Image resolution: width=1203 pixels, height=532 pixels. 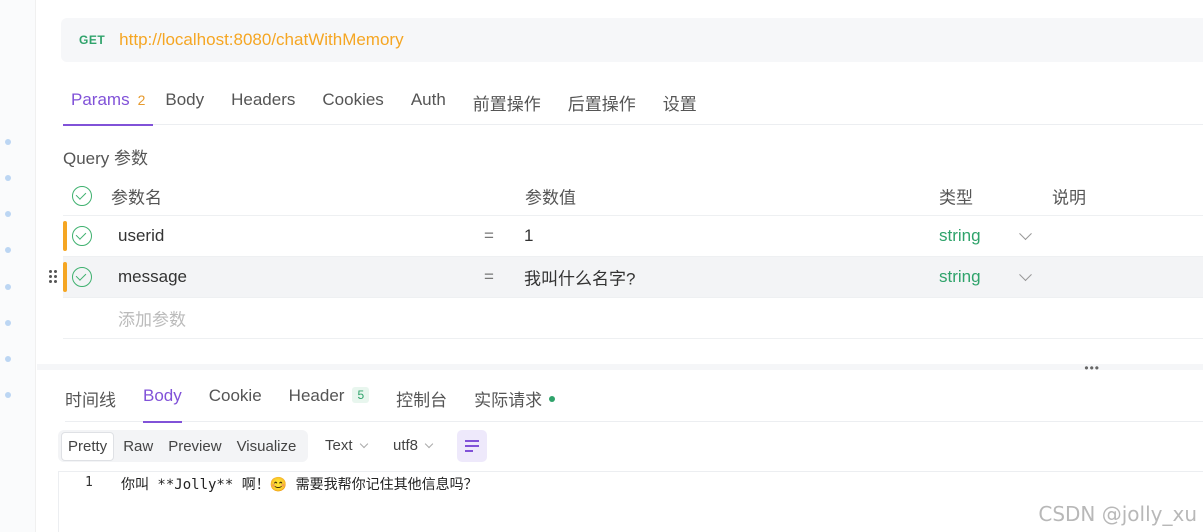 What do you see at coordinates (88, 446) in the screenshot?
I see `mode-pretty: Pretty` at bounding box center [88, 446].